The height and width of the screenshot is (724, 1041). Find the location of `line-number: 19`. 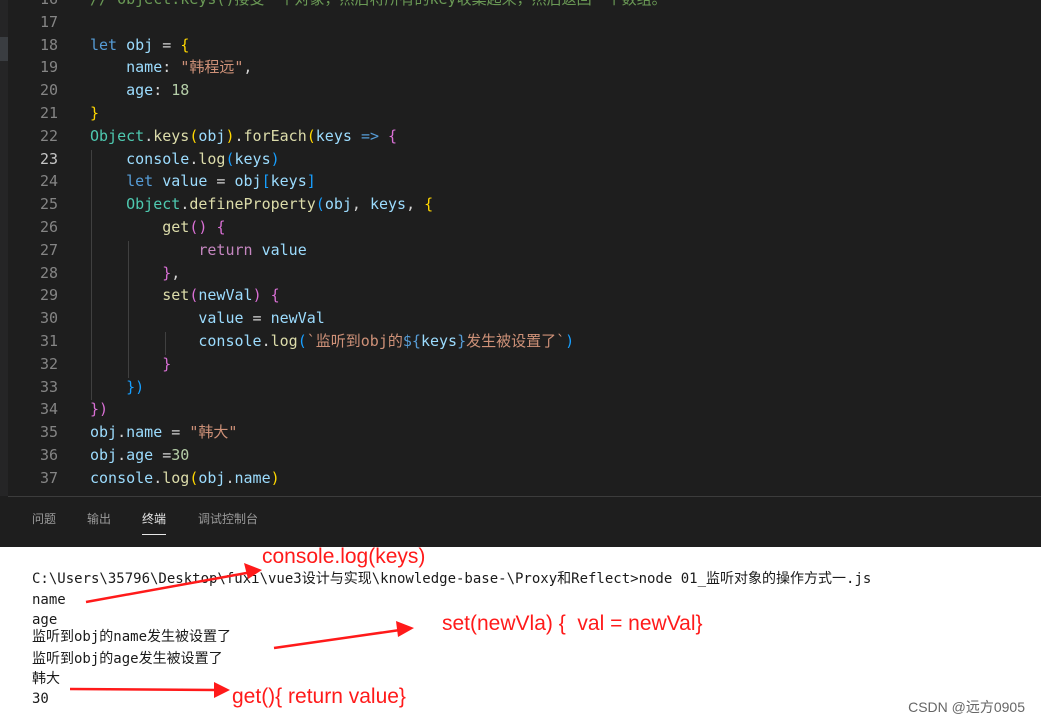

line-number: 19 is located at coordinates (48, 67).